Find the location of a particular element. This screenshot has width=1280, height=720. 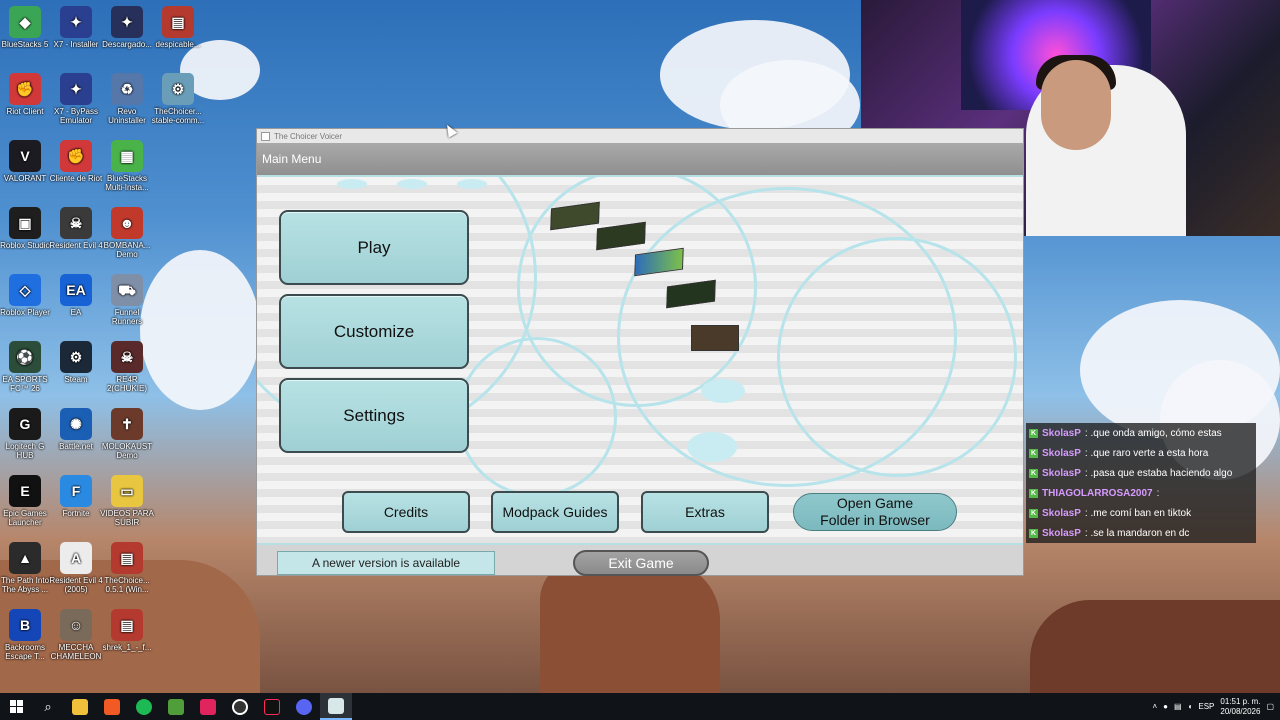

taskbar: ⌕ ˄ ● ▤ ◖ ESP 01:51 p. m. 20/08/2026 ▢ is located at coordinates (640, 706).